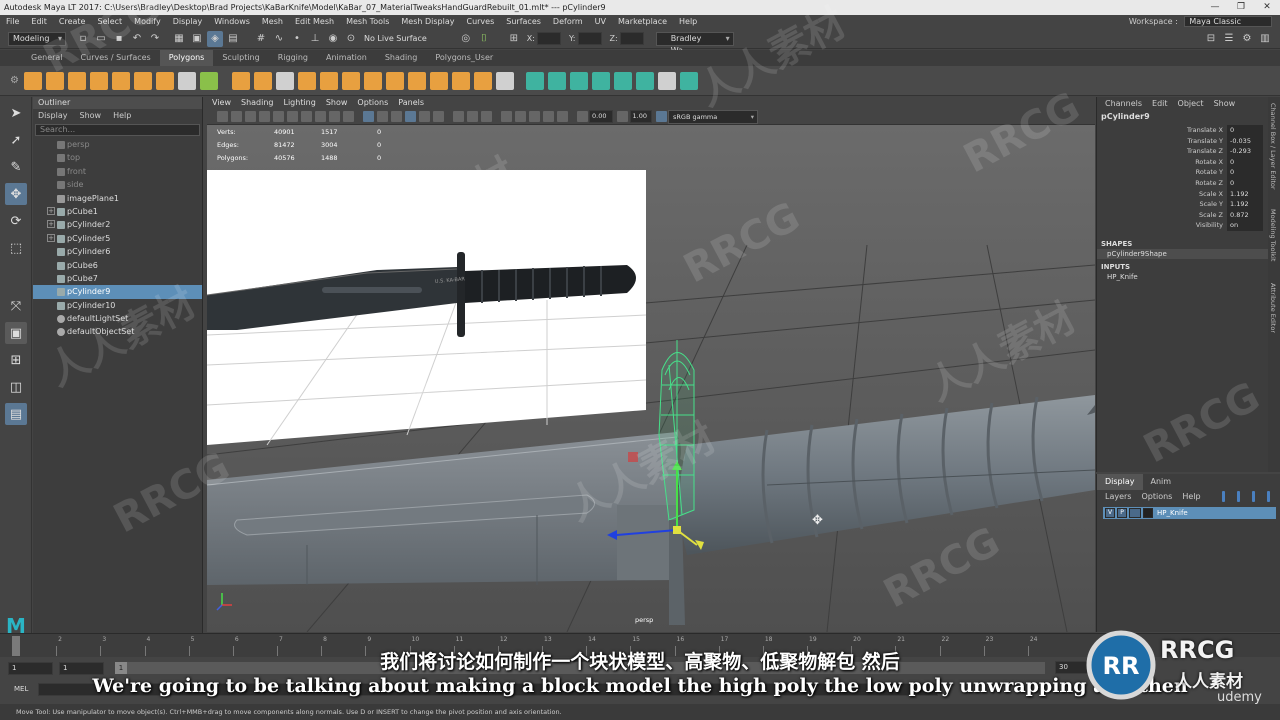 The height and width of the screenshot is (720, 1280). What do you see at coordinates (222, 116) in the screenshot?
I see `select-camera-icon` at bounding box center [222, 116].